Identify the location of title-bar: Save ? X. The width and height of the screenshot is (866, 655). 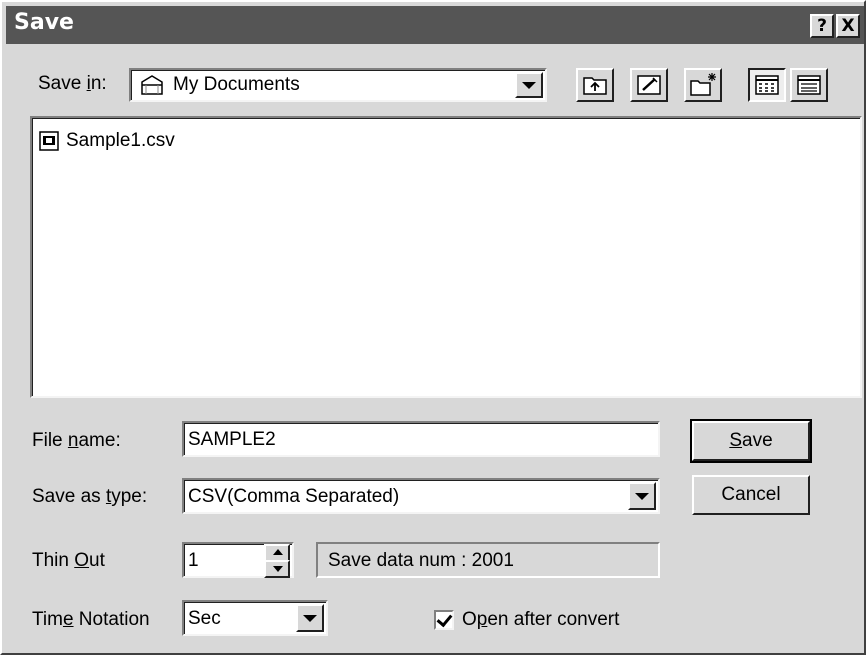
(435, 25).